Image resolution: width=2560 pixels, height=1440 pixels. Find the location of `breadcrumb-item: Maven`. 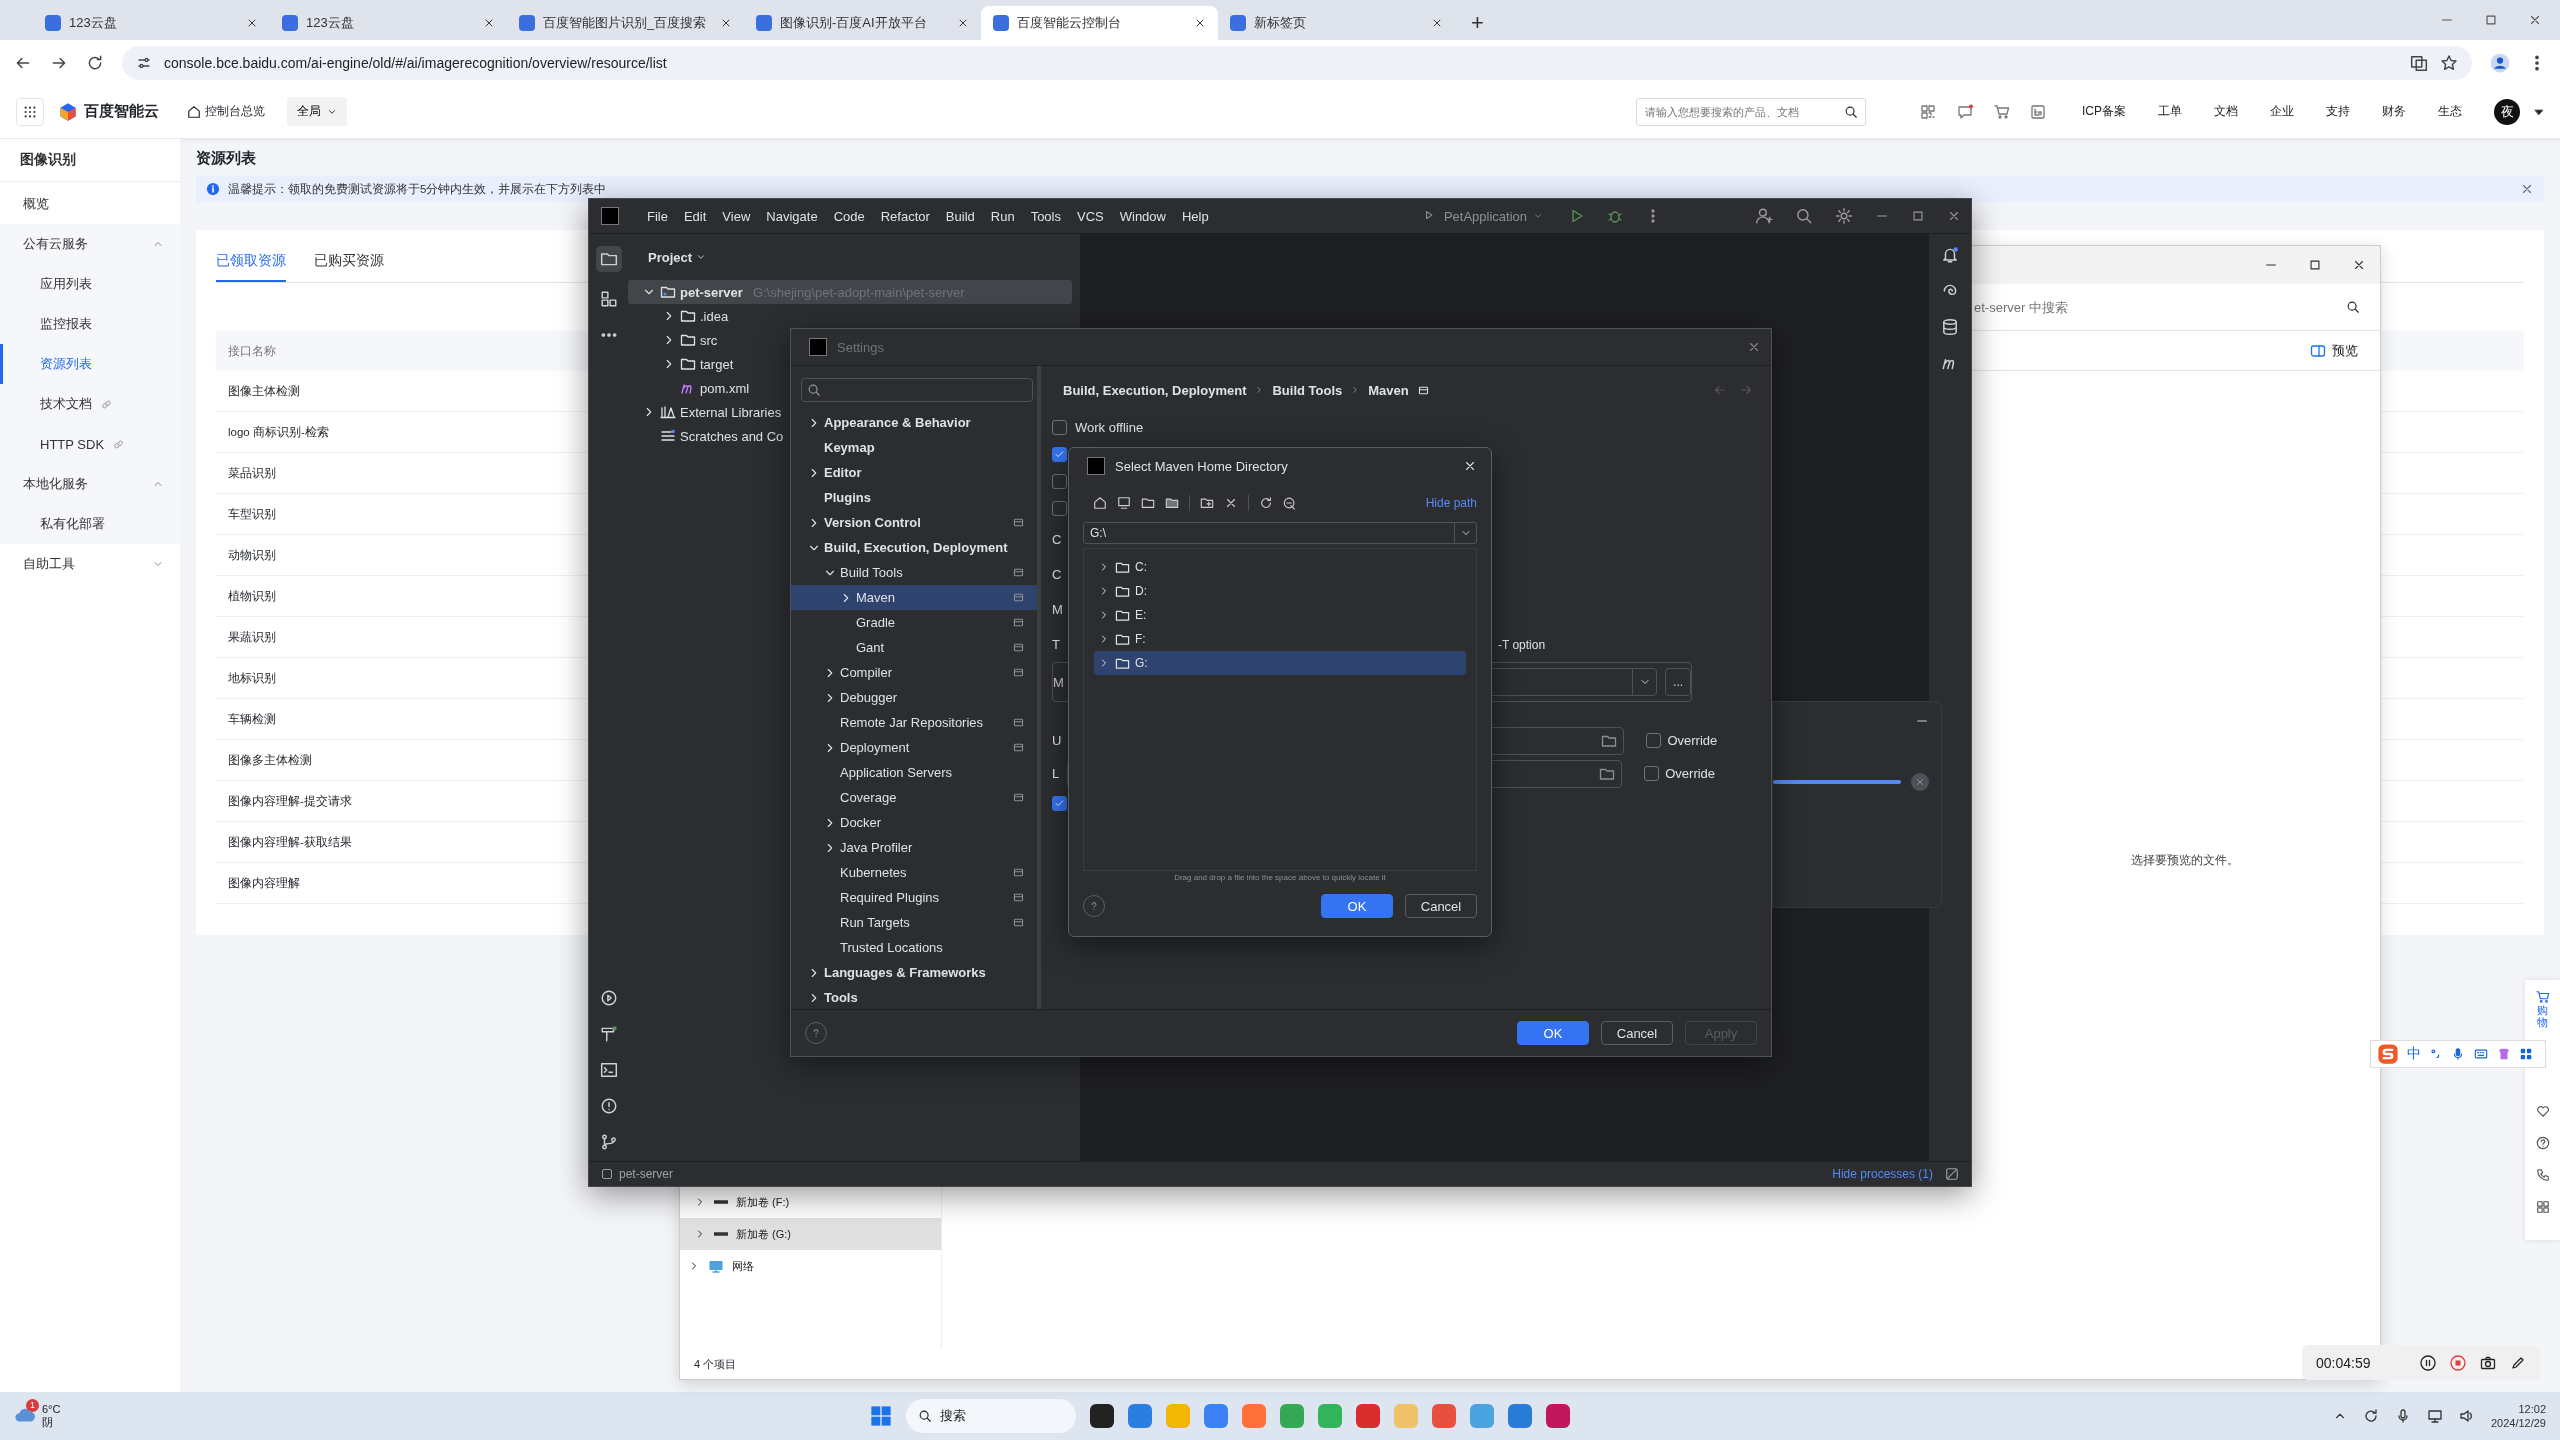

breadcrumb-item: Maven is located at coordinates (1388, 390).